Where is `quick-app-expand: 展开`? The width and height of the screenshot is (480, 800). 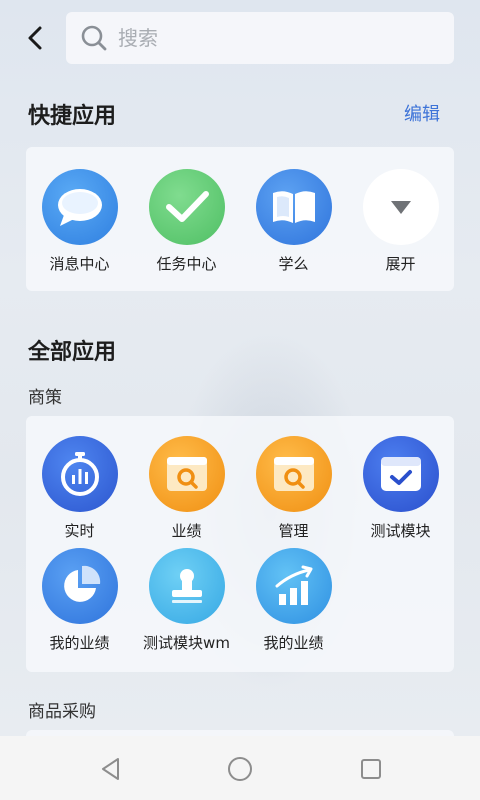 quick-app-expand: 展开 is located at coordinates (400, 221).